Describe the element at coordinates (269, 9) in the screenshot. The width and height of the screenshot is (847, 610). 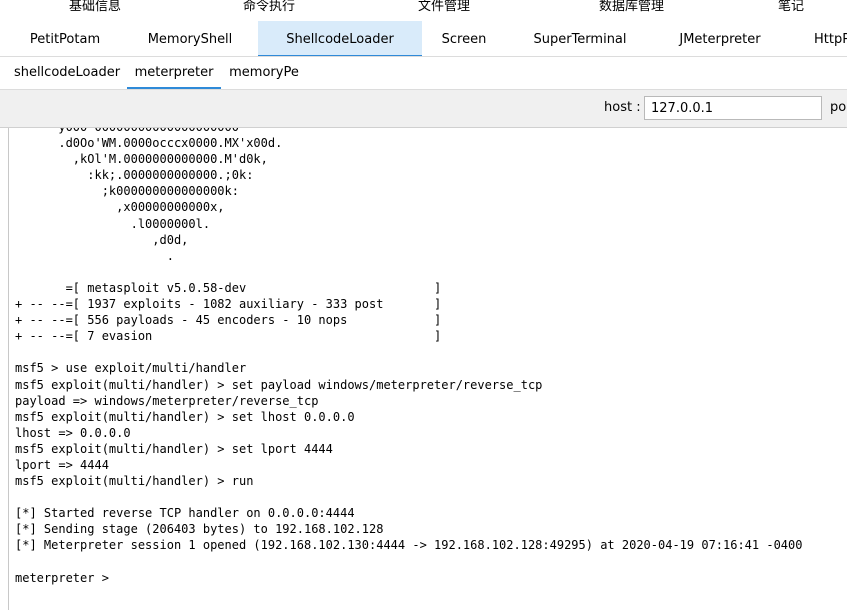
I see `tab-command-exec: 命令执行` at that location.